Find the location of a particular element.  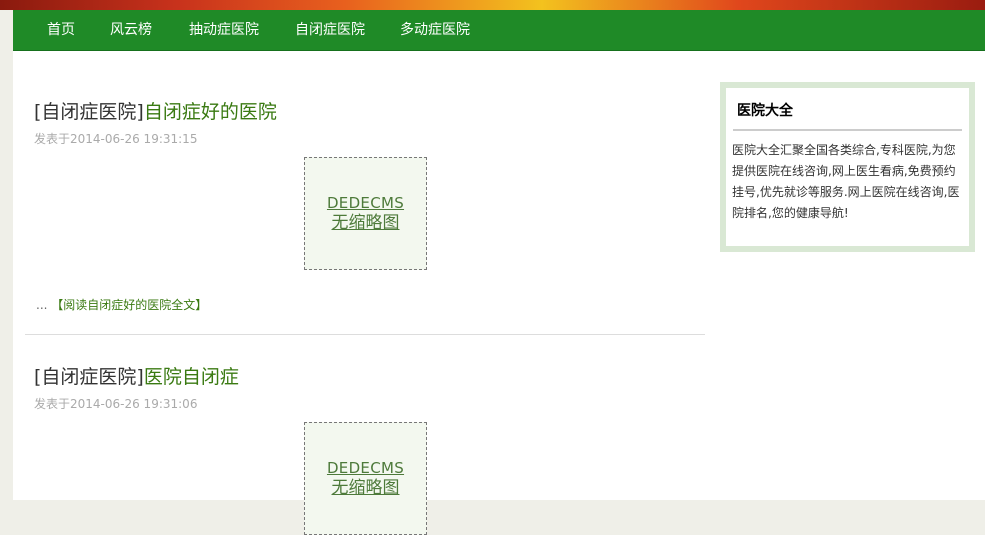

main-nav: 首页 风云榜 抽动症医院 自闭症医院 多动症医院 is located at coordinates (499, 30).